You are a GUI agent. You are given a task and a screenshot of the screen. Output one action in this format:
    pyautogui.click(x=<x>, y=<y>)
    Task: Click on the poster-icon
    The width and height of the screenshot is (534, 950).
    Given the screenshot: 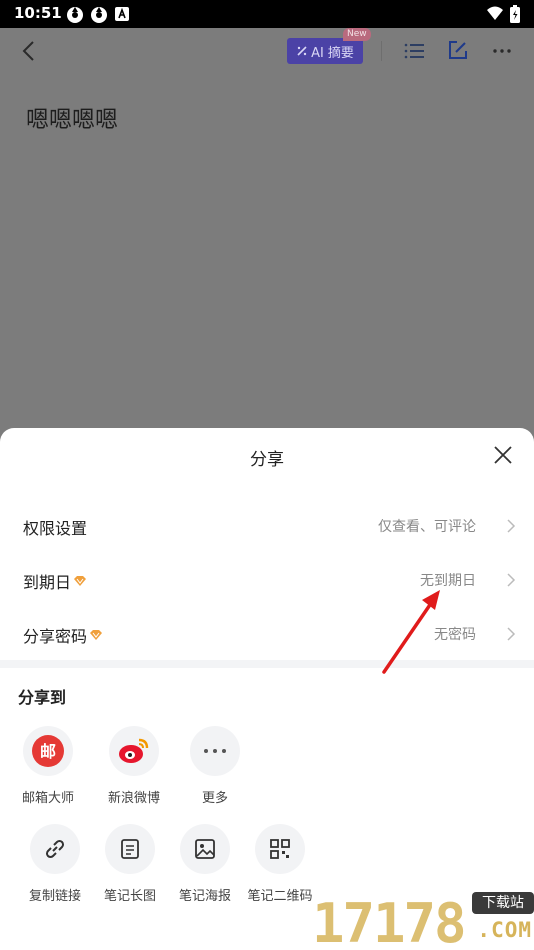 What is the action you would take?
    pyautogui.click(x=205, y=849)
    